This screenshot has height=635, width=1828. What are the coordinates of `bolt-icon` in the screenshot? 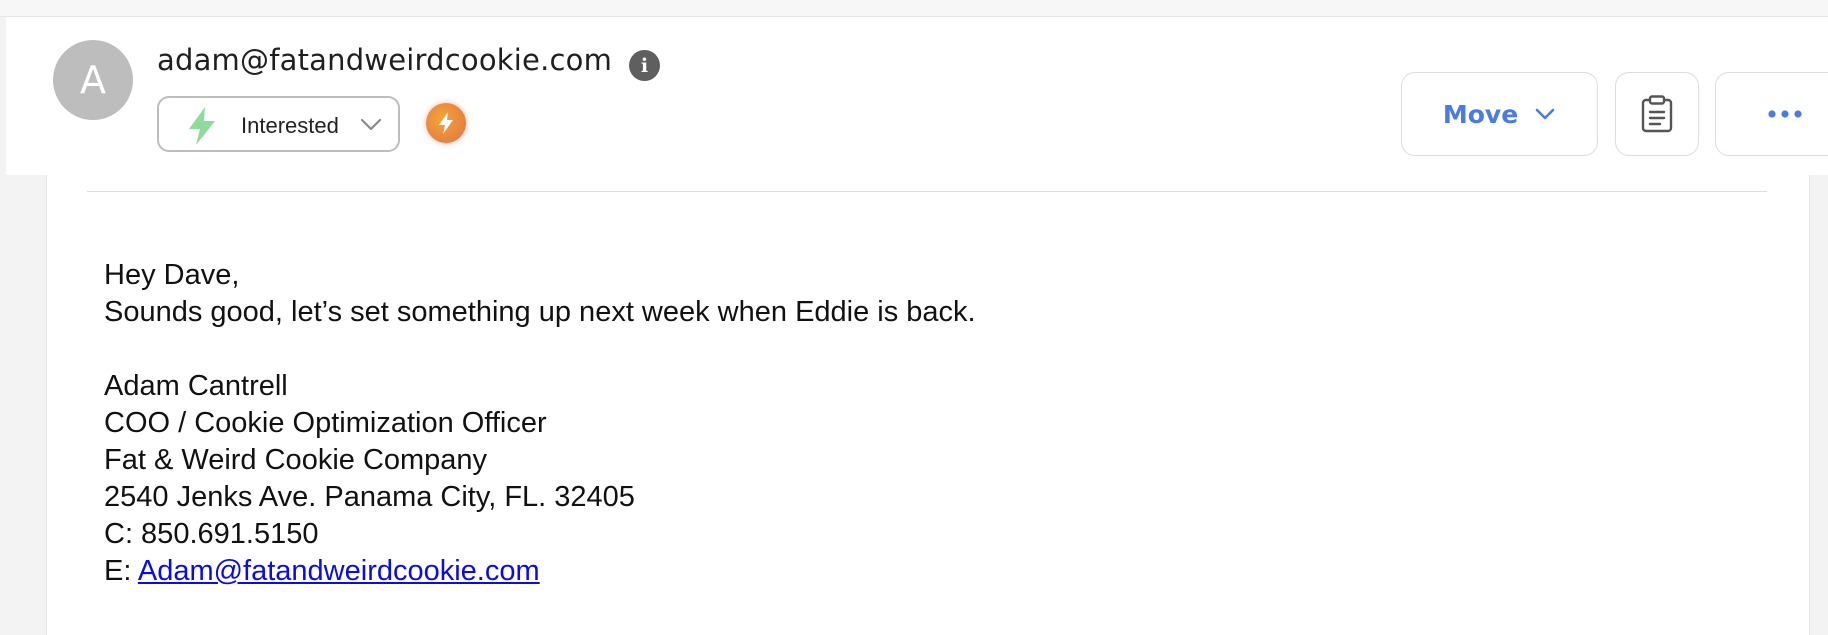 It's located at (446, 123).